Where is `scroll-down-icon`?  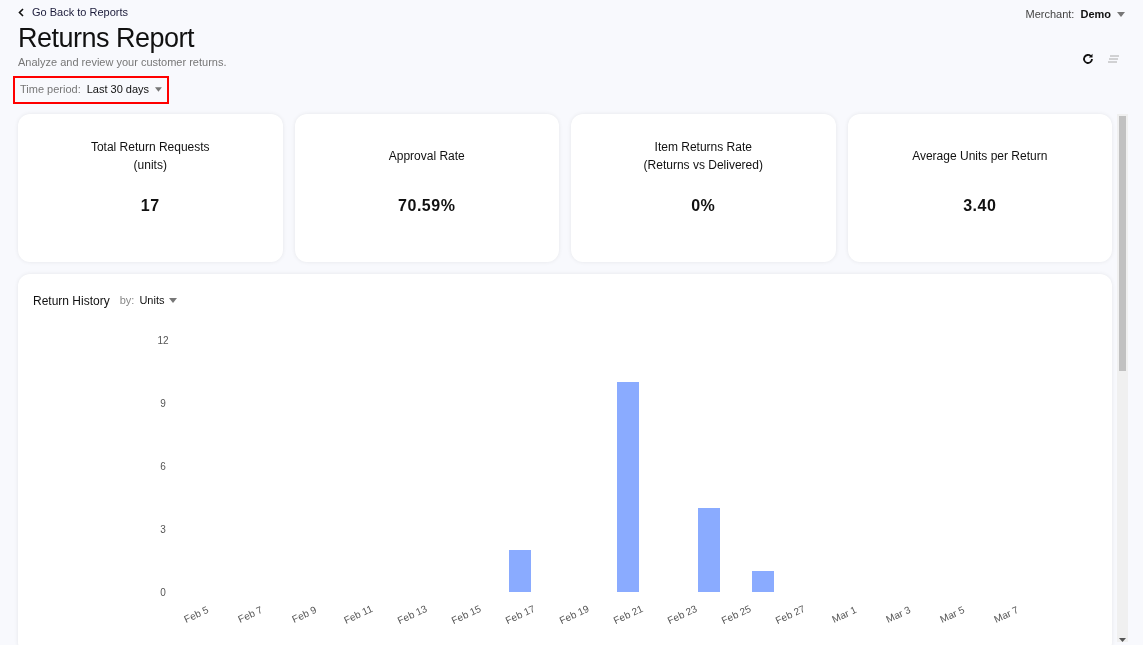 scroll-down-icon is located at coordinates (1122, 639).